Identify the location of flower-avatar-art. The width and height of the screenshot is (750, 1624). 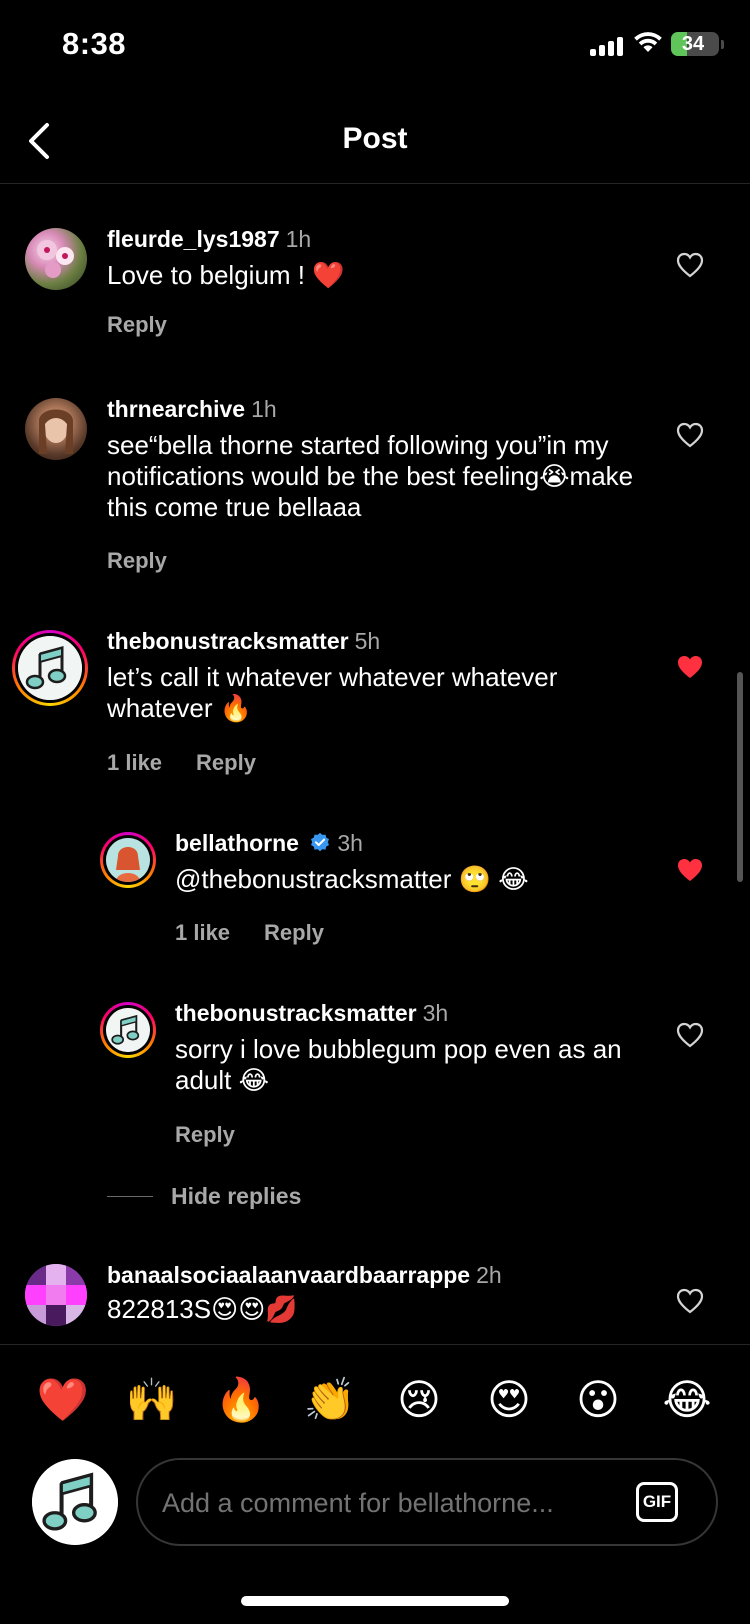
(55, 259).